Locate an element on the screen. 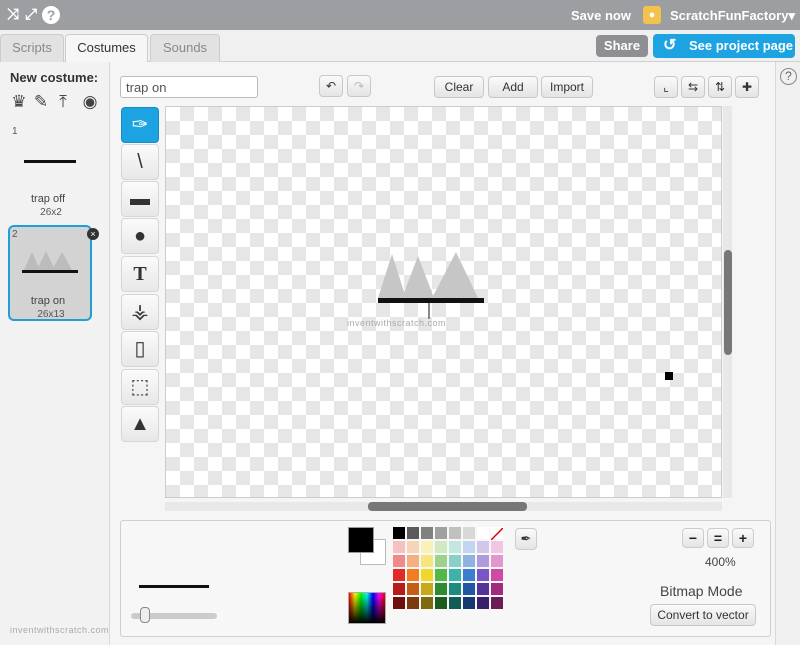 This screenshot has width=800, height=645. primary-color-swatch is located at coordinates (361, 540).